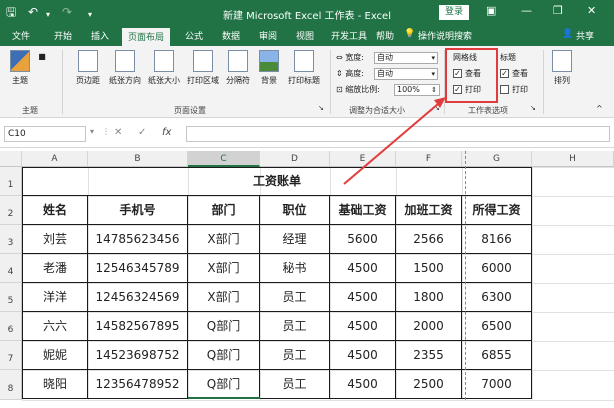 This screenshot has height=408, width=614. What do you see at coordinates (437, 108) in the screenshot?
I see `scale-launcher-icon: ↘` at bounding box center [437, 108].